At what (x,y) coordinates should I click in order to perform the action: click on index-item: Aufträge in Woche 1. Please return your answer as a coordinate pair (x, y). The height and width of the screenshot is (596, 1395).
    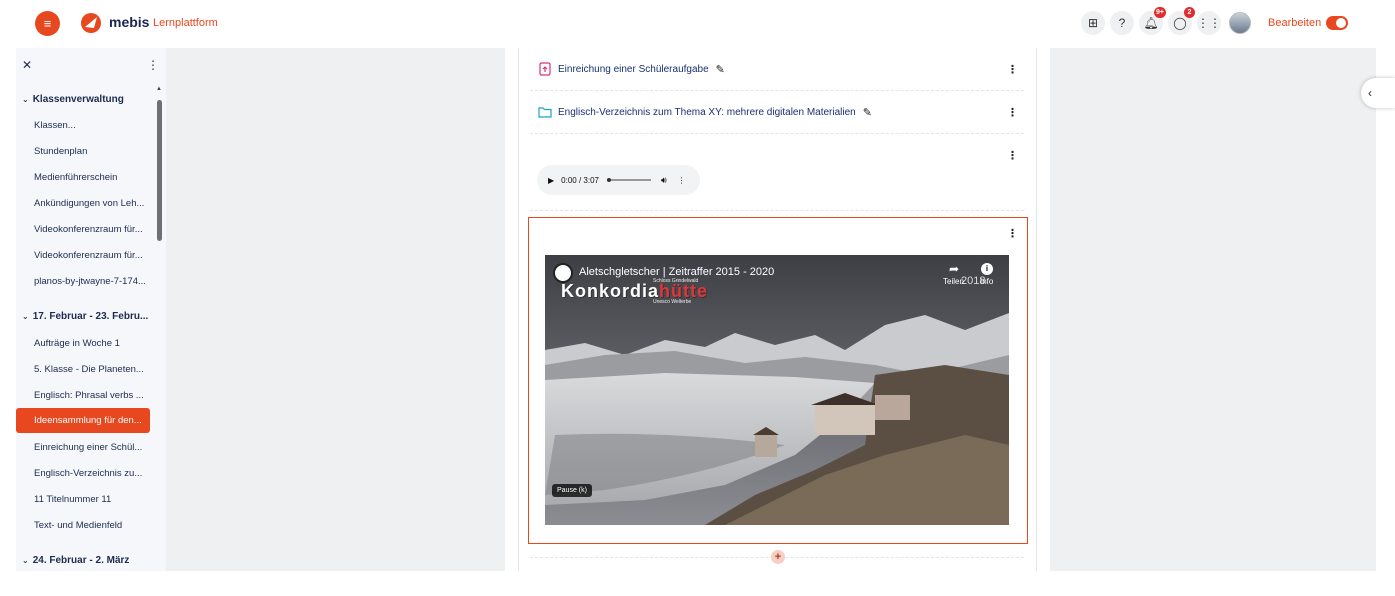
    Looking at the image, I should click on (77, 343).